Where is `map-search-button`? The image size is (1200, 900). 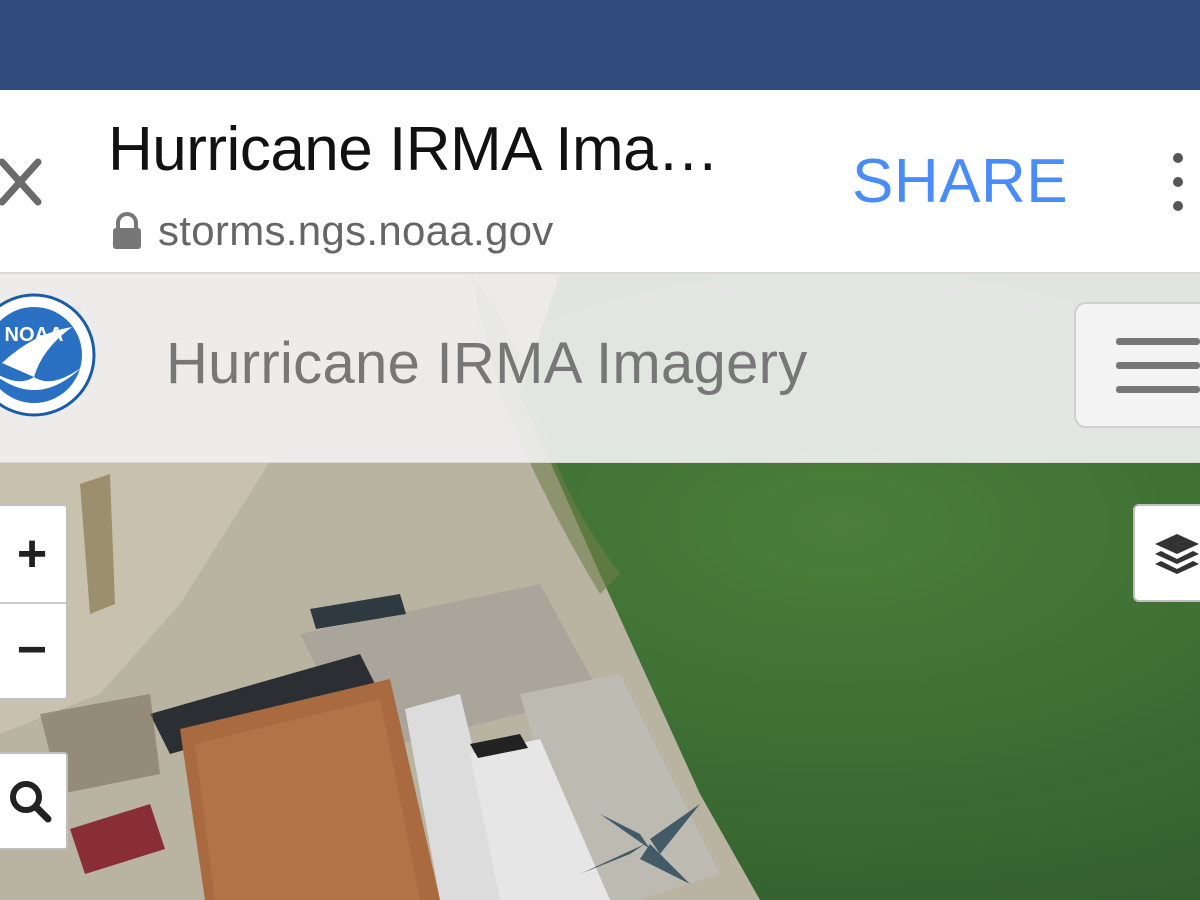
map-search-button is located at coordinates (34, 801).